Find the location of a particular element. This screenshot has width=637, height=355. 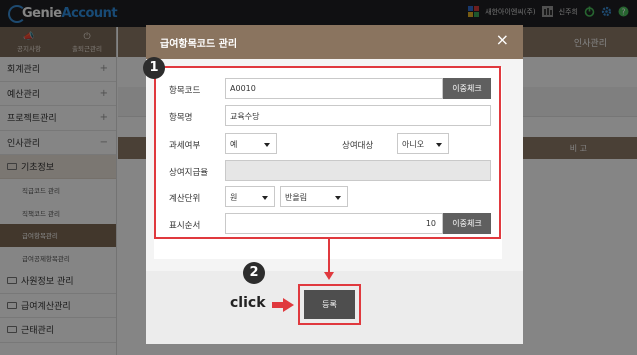

register-button: 등록 is located at coordinates (329, 304).